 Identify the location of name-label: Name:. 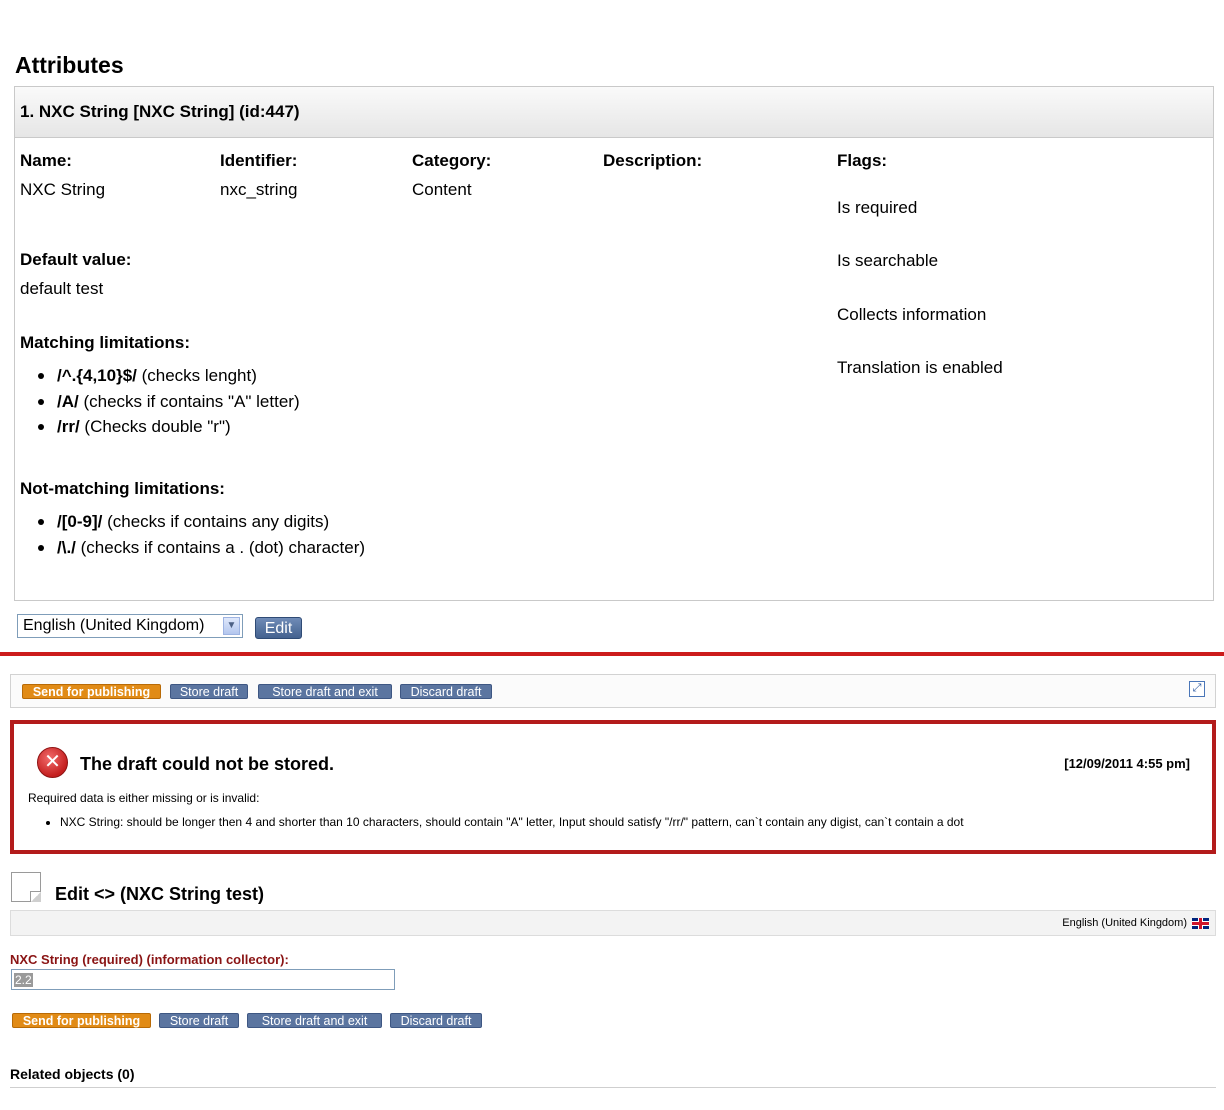
(46, 160).